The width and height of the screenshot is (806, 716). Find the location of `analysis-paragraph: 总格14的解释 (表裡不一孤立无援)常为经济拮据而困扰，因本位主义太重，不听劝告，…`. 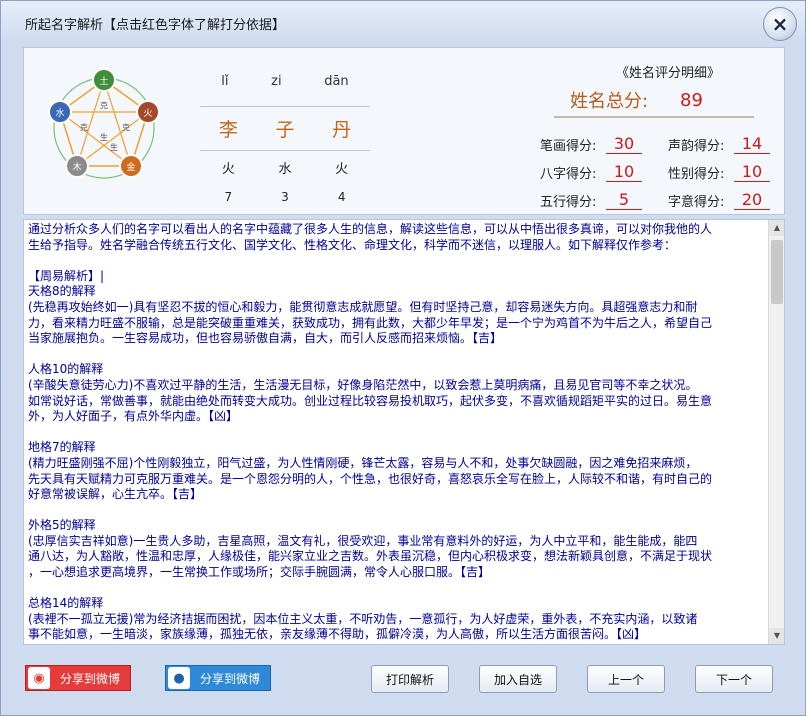

analysis-paragraph: 总格14的解释 (表裡不一孤立无援)常为经济拮据而困扰，因本位主义太重，不听劝告，… is located at coordinates (397, 619).